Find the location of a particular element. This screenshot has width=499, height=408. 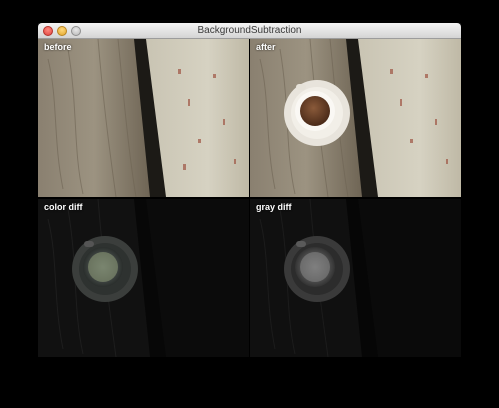

before-label: before is located at coordinates (58, 47).